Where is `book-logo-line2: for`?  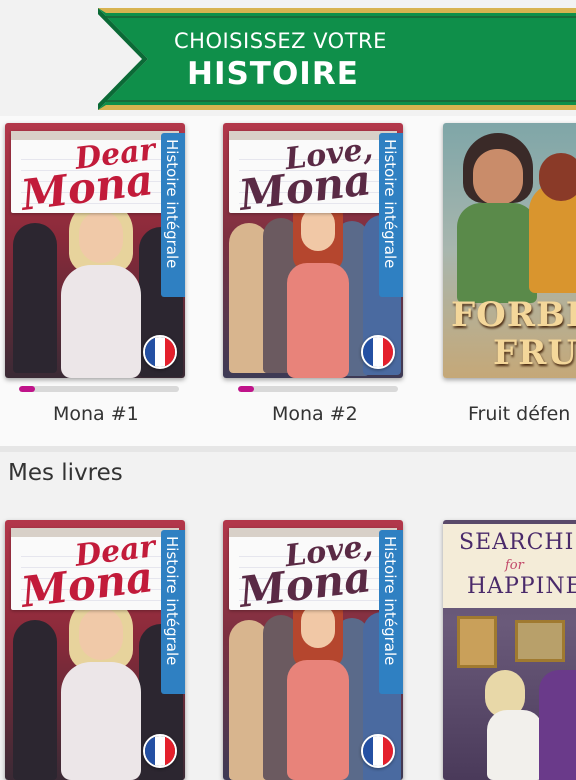
book-logo-line2: for is located at coordinates (514, 565).